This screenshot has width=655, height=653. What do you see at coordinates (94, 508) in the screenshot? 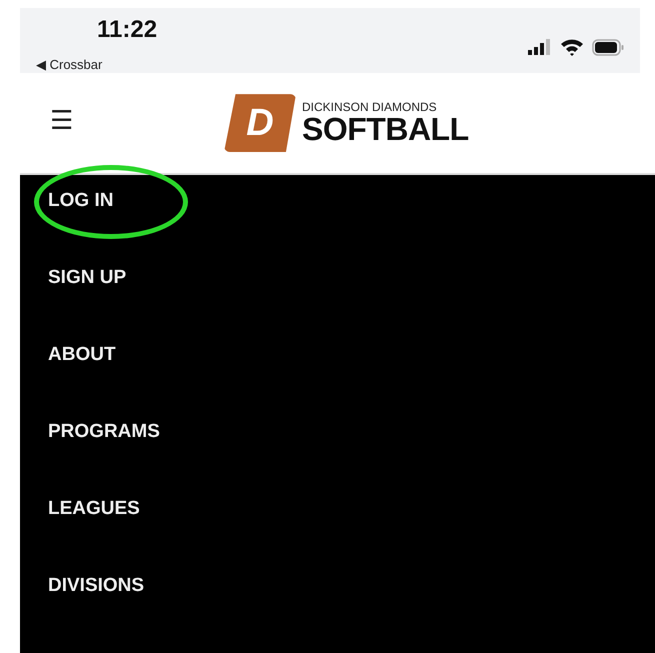
I see `menu-link: LEAGUES` at bounding box center [94, 508].